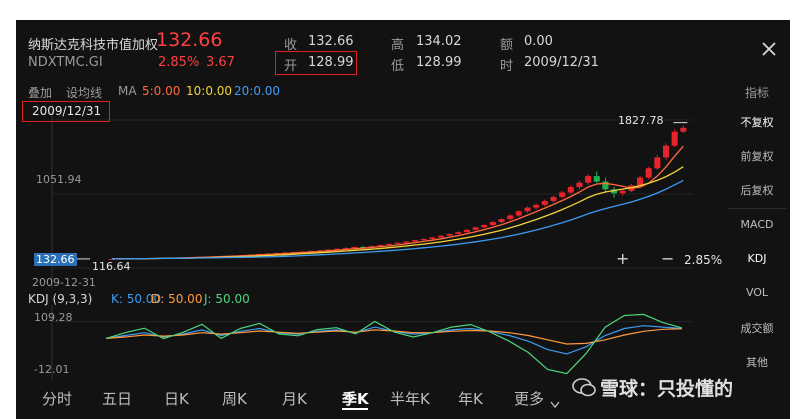  Describe the element at coordinates (622, 258) in the screenshot. I see `zoom-in-button: +` at that location.